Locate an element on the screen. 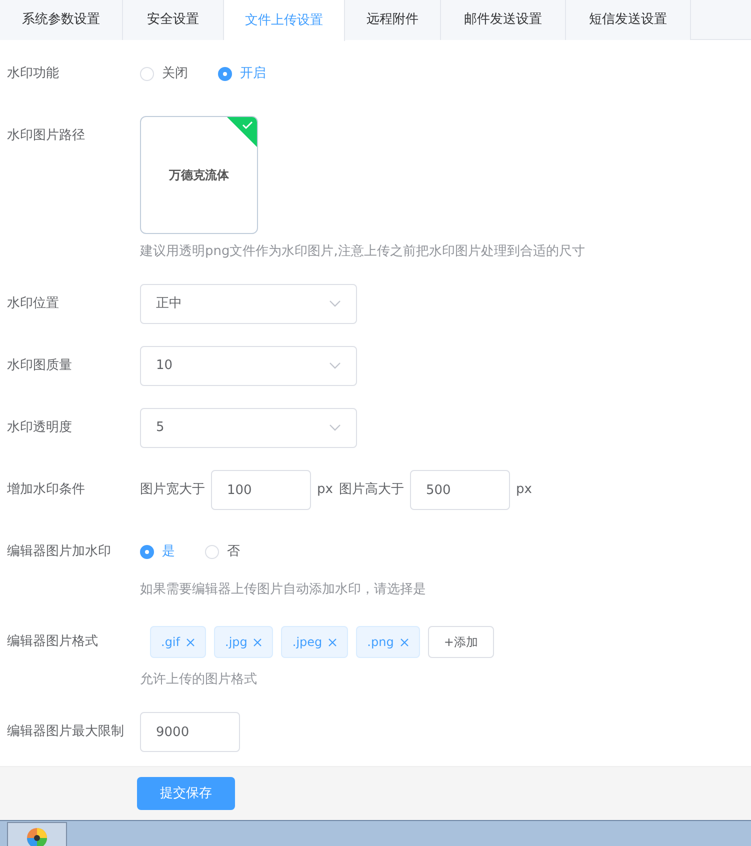  hint-text: 建议用透明png文件作为水印图片,注意上传之前把水印图片处理到合适的尺寸 is located at coordinates (363, 252).